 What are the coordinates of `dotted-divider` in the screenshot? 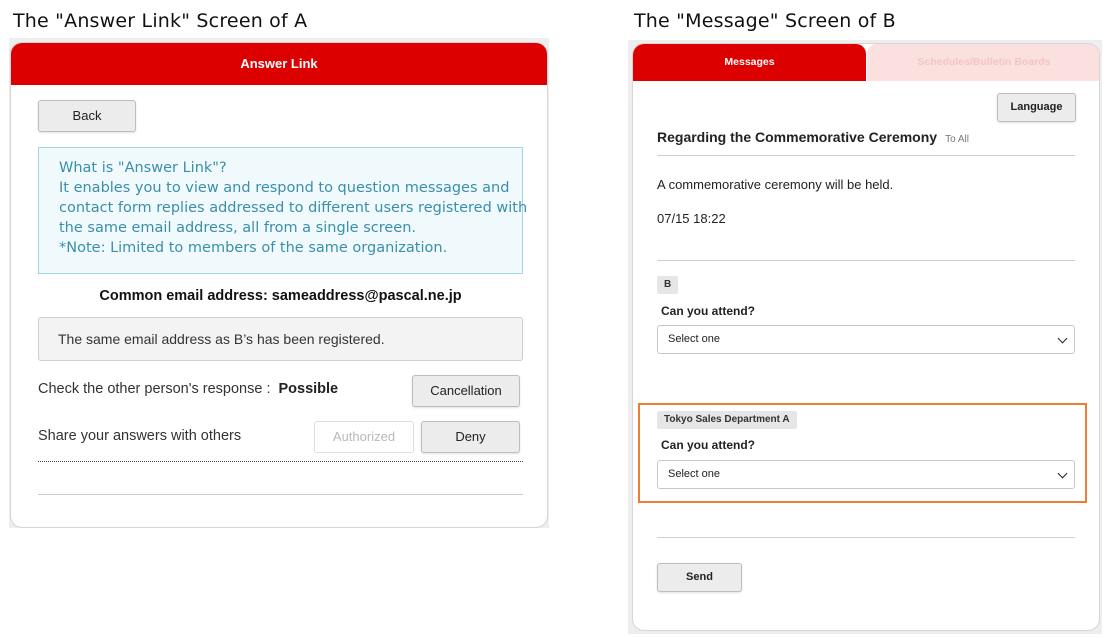 It's located at (280, 461).